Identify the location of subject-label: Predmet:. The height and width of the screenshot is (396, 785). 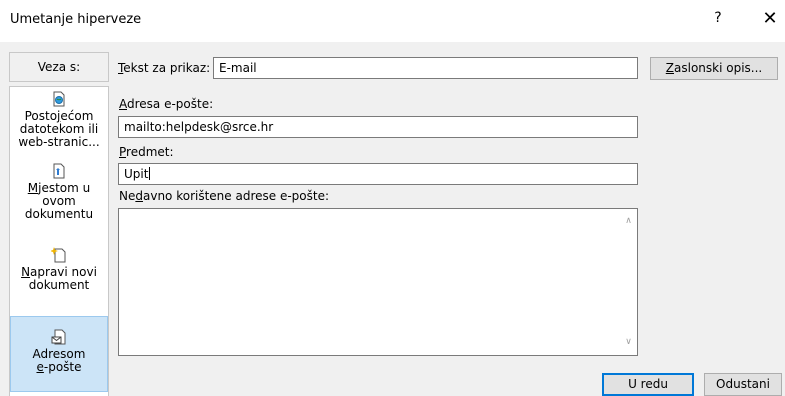
(146, 152).